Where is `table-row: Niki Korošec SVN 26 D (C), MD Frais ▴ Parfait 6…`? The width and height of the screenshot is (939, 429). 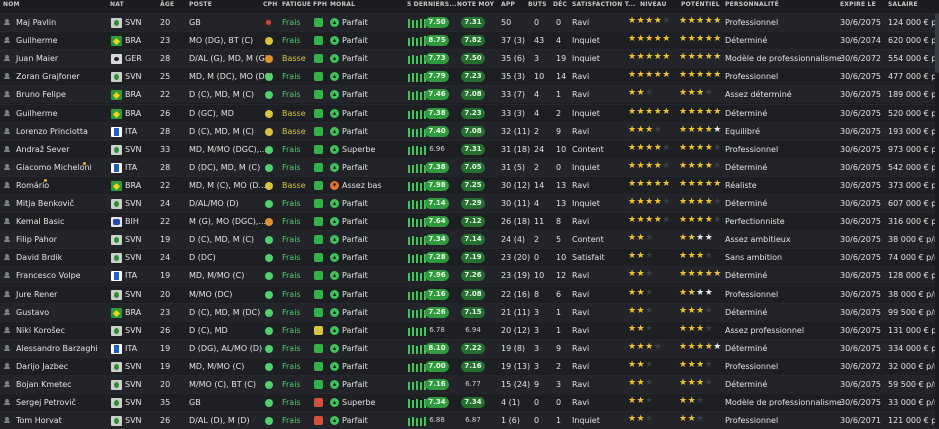 table-row: Niki Korošec SVN 26 D (C), MD Frais ▴ Parfait 6… is located at coordinates (469, 329).